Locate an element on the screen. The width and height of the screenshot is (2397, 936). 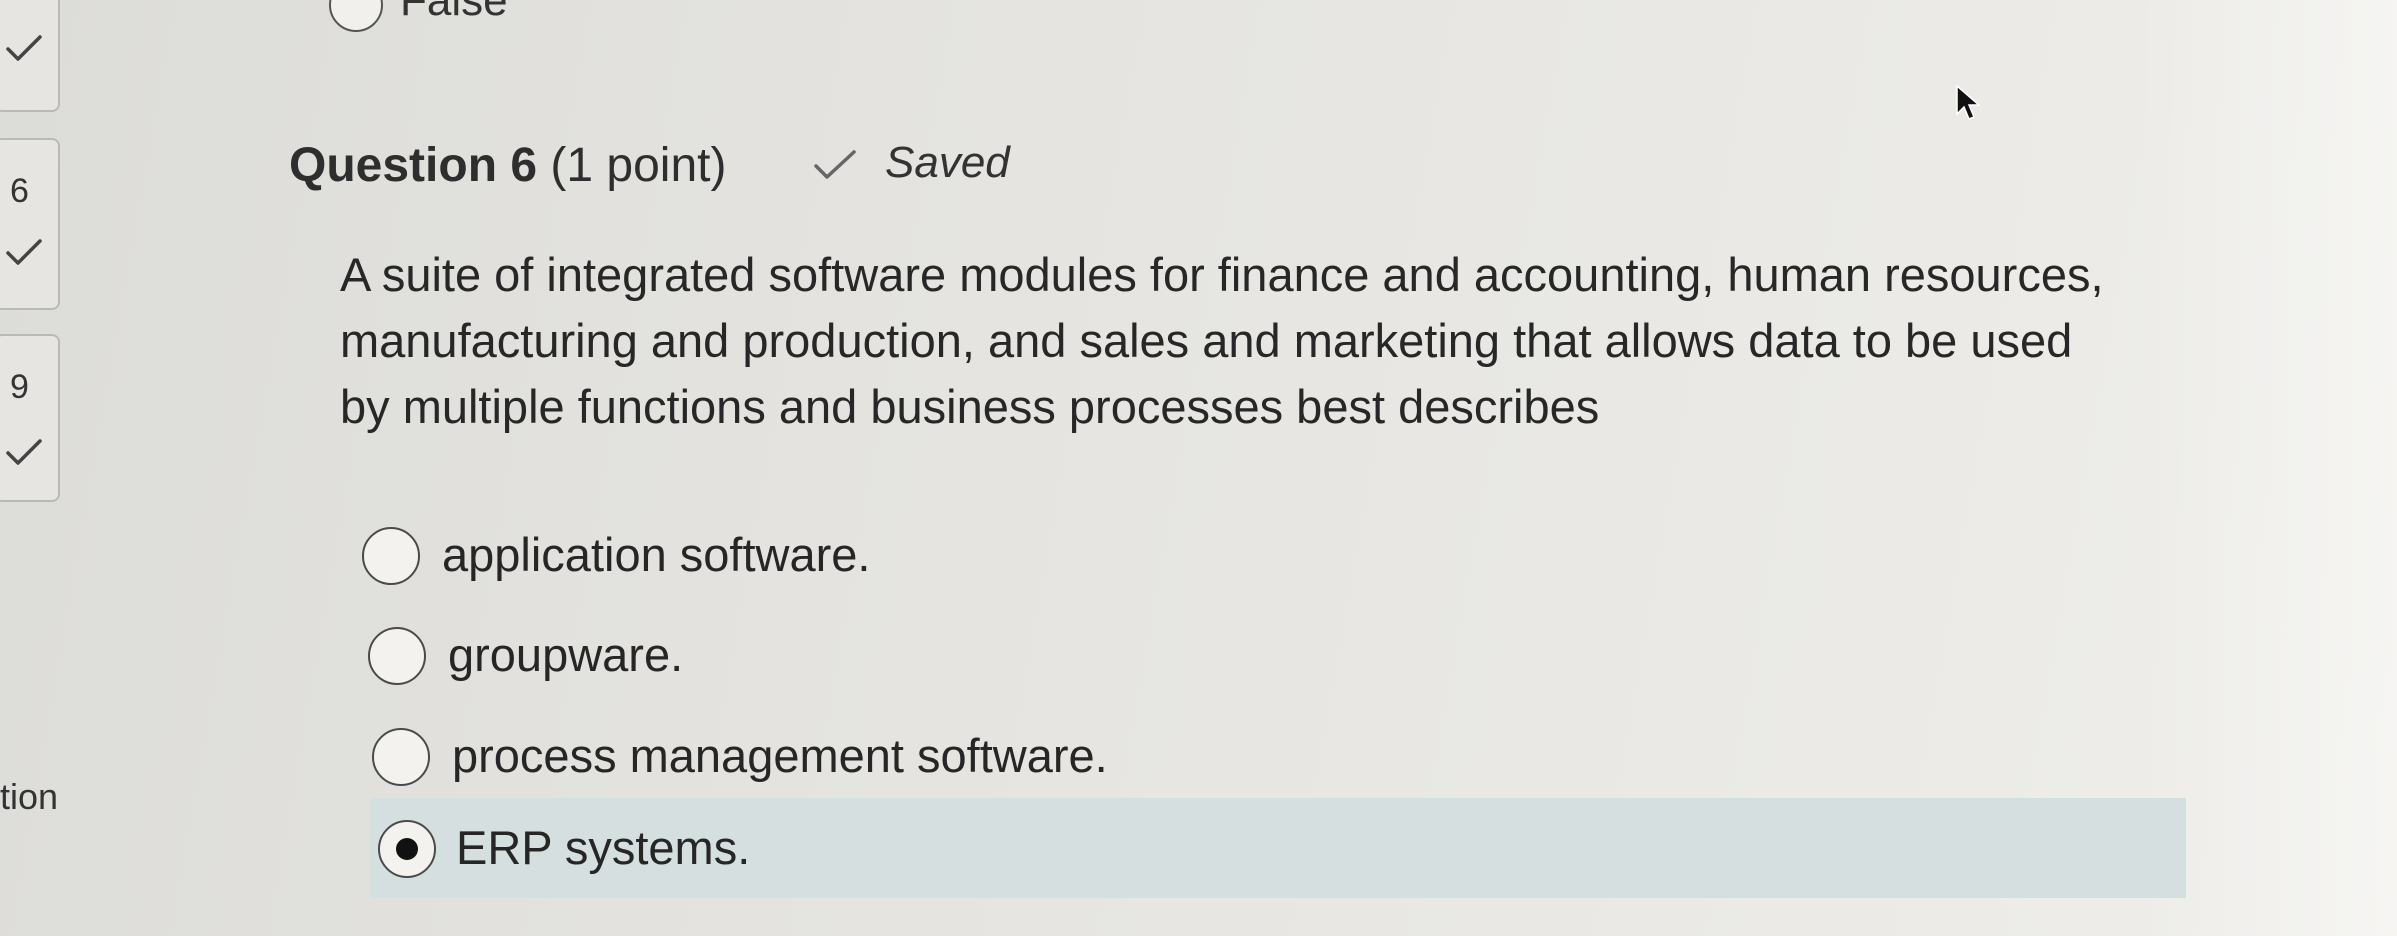
option-label: ERP systems. is located at coordinates (603, 847).